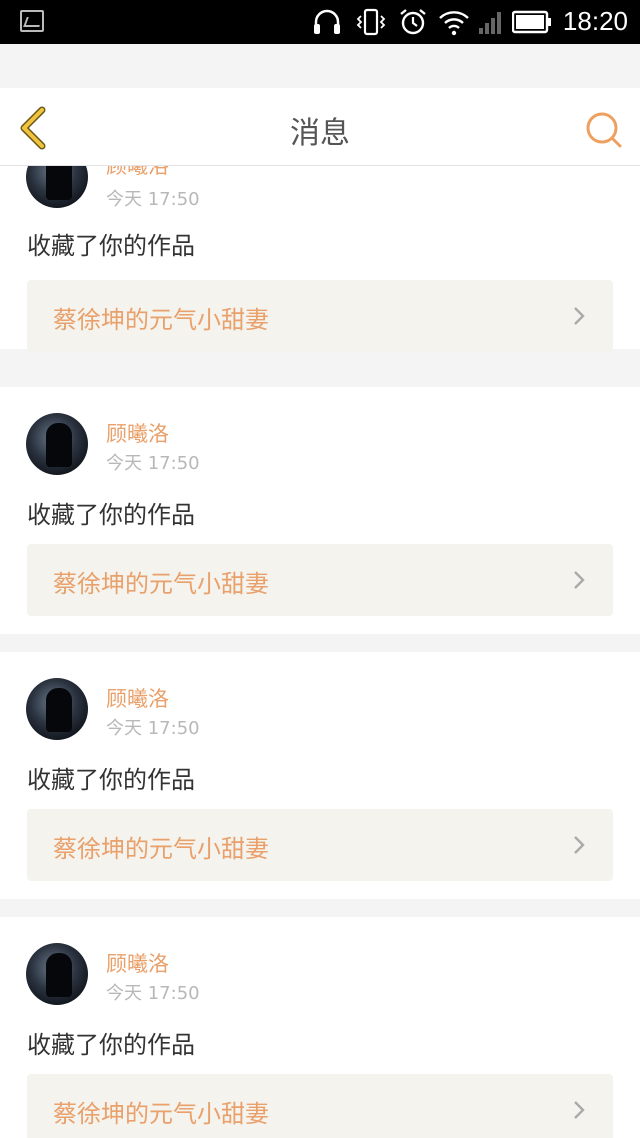 Image resolution: width=640 pixels, height=1138 pixels. What do you see at coordinates (531, 22) in the screenshot?
I see `battery-icon` at bounding box center [531, 22].